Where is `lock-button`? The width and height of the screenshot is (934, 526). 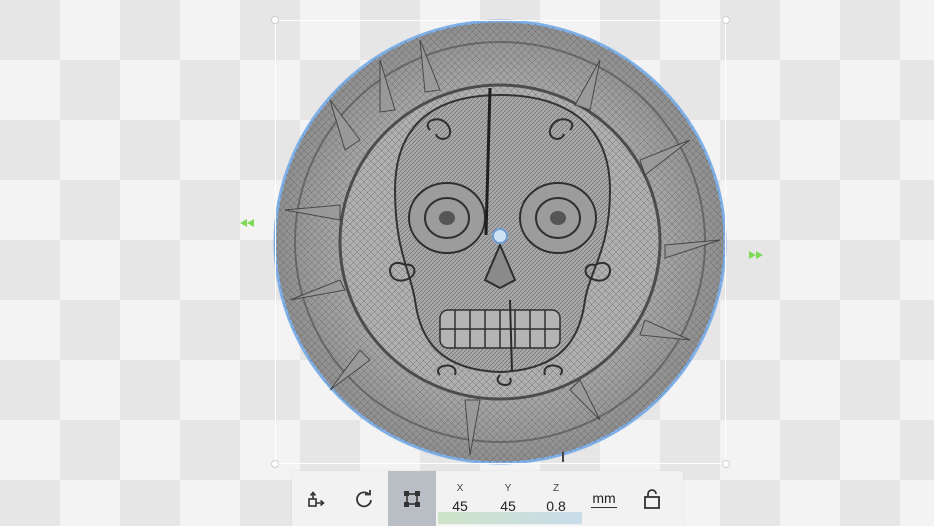 lock-button is located at coordinates (652, 498).